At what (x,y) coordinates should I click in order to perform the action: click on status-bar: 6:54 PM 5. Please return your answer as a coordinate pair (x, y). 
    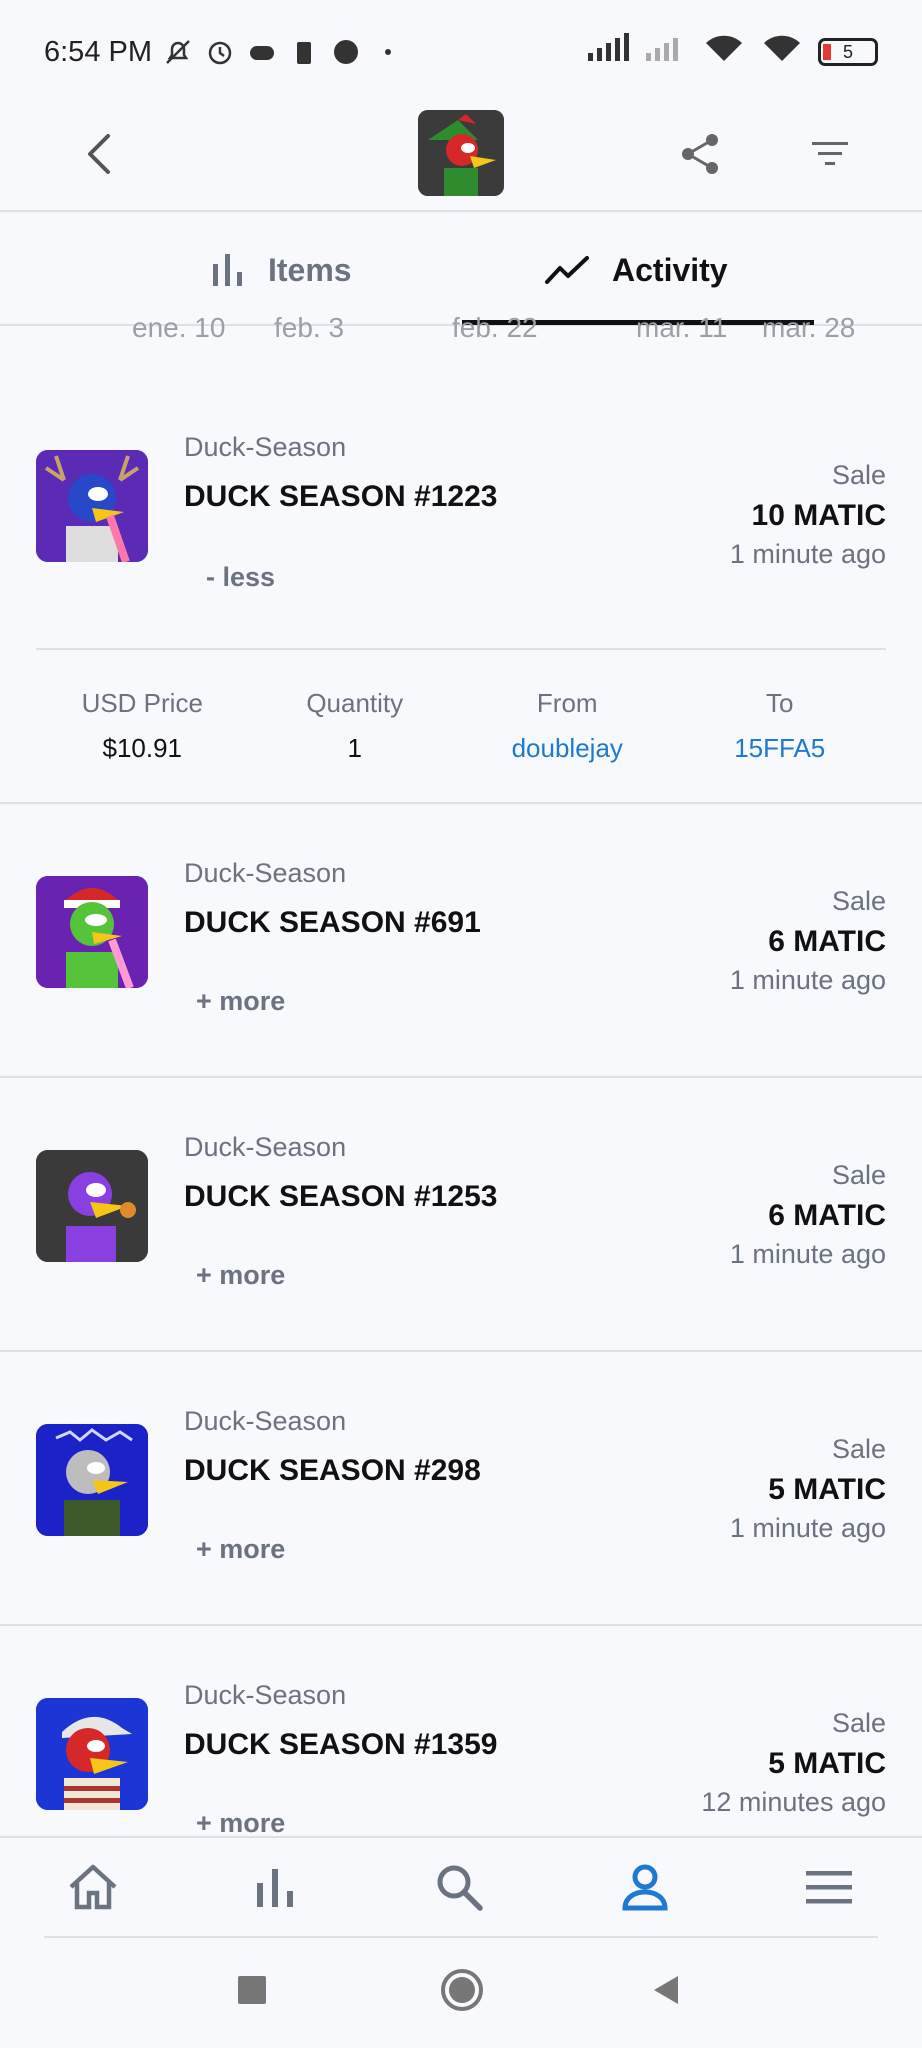
    Looking at the image, I should click on (461, 52).